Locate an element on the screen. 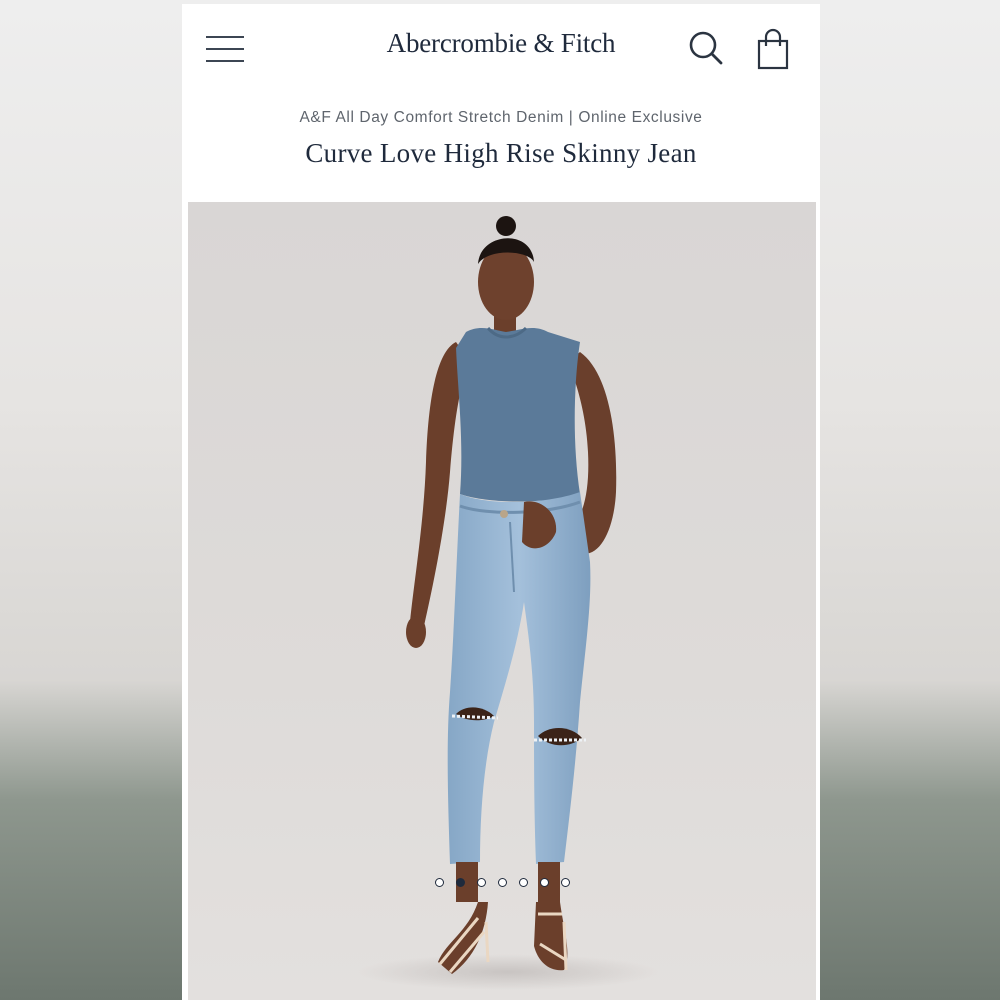 The image size is (1000, 1000). gallery-dot-active is located at coordinates (460, 882).